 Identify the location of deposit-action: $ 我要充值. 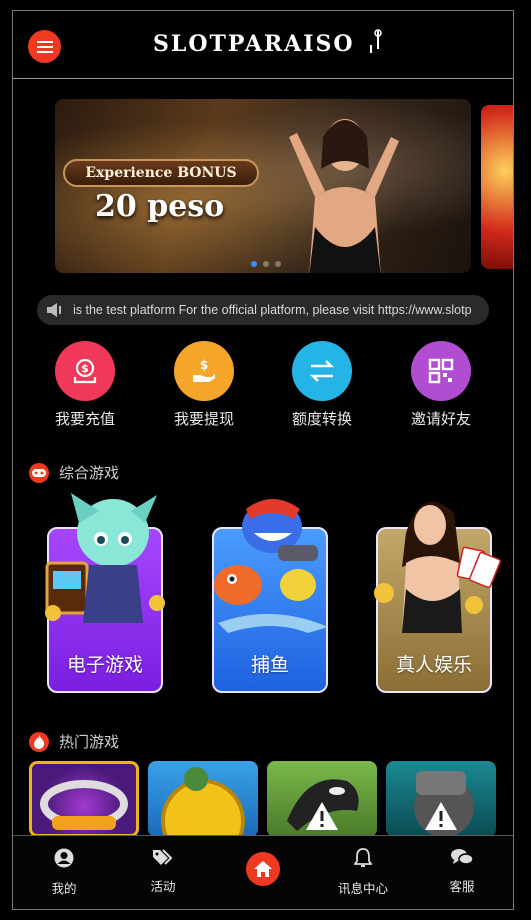
(85, 385).